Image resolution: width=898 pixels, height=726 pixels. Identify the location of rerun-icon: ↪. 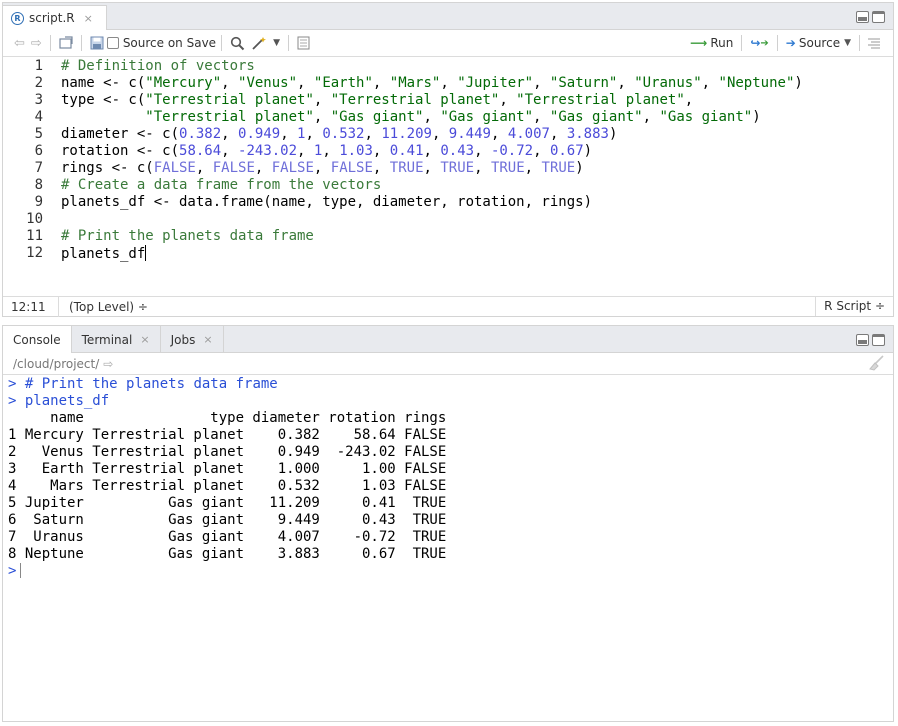
(755, 43).